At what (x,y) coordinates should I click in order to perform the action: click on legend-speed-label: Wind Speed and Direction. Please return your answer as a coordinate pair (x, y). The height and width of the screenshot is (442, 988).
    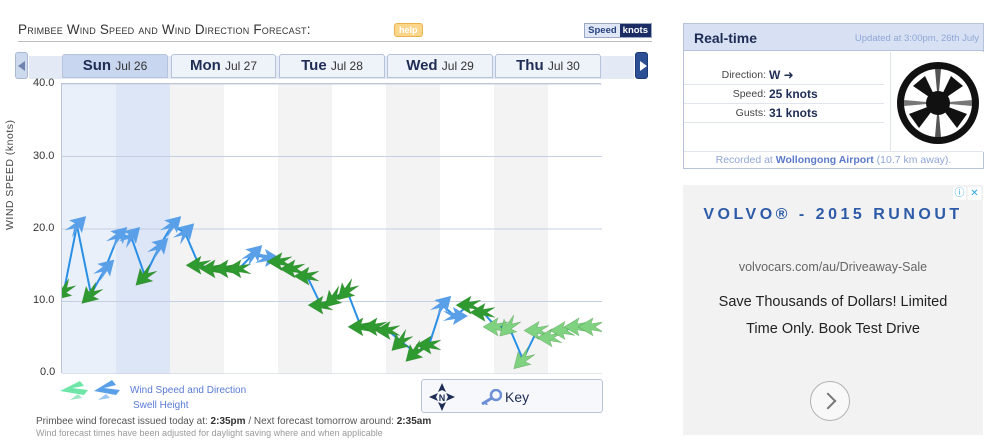
    Looking at the image, I should click on (188, 390).